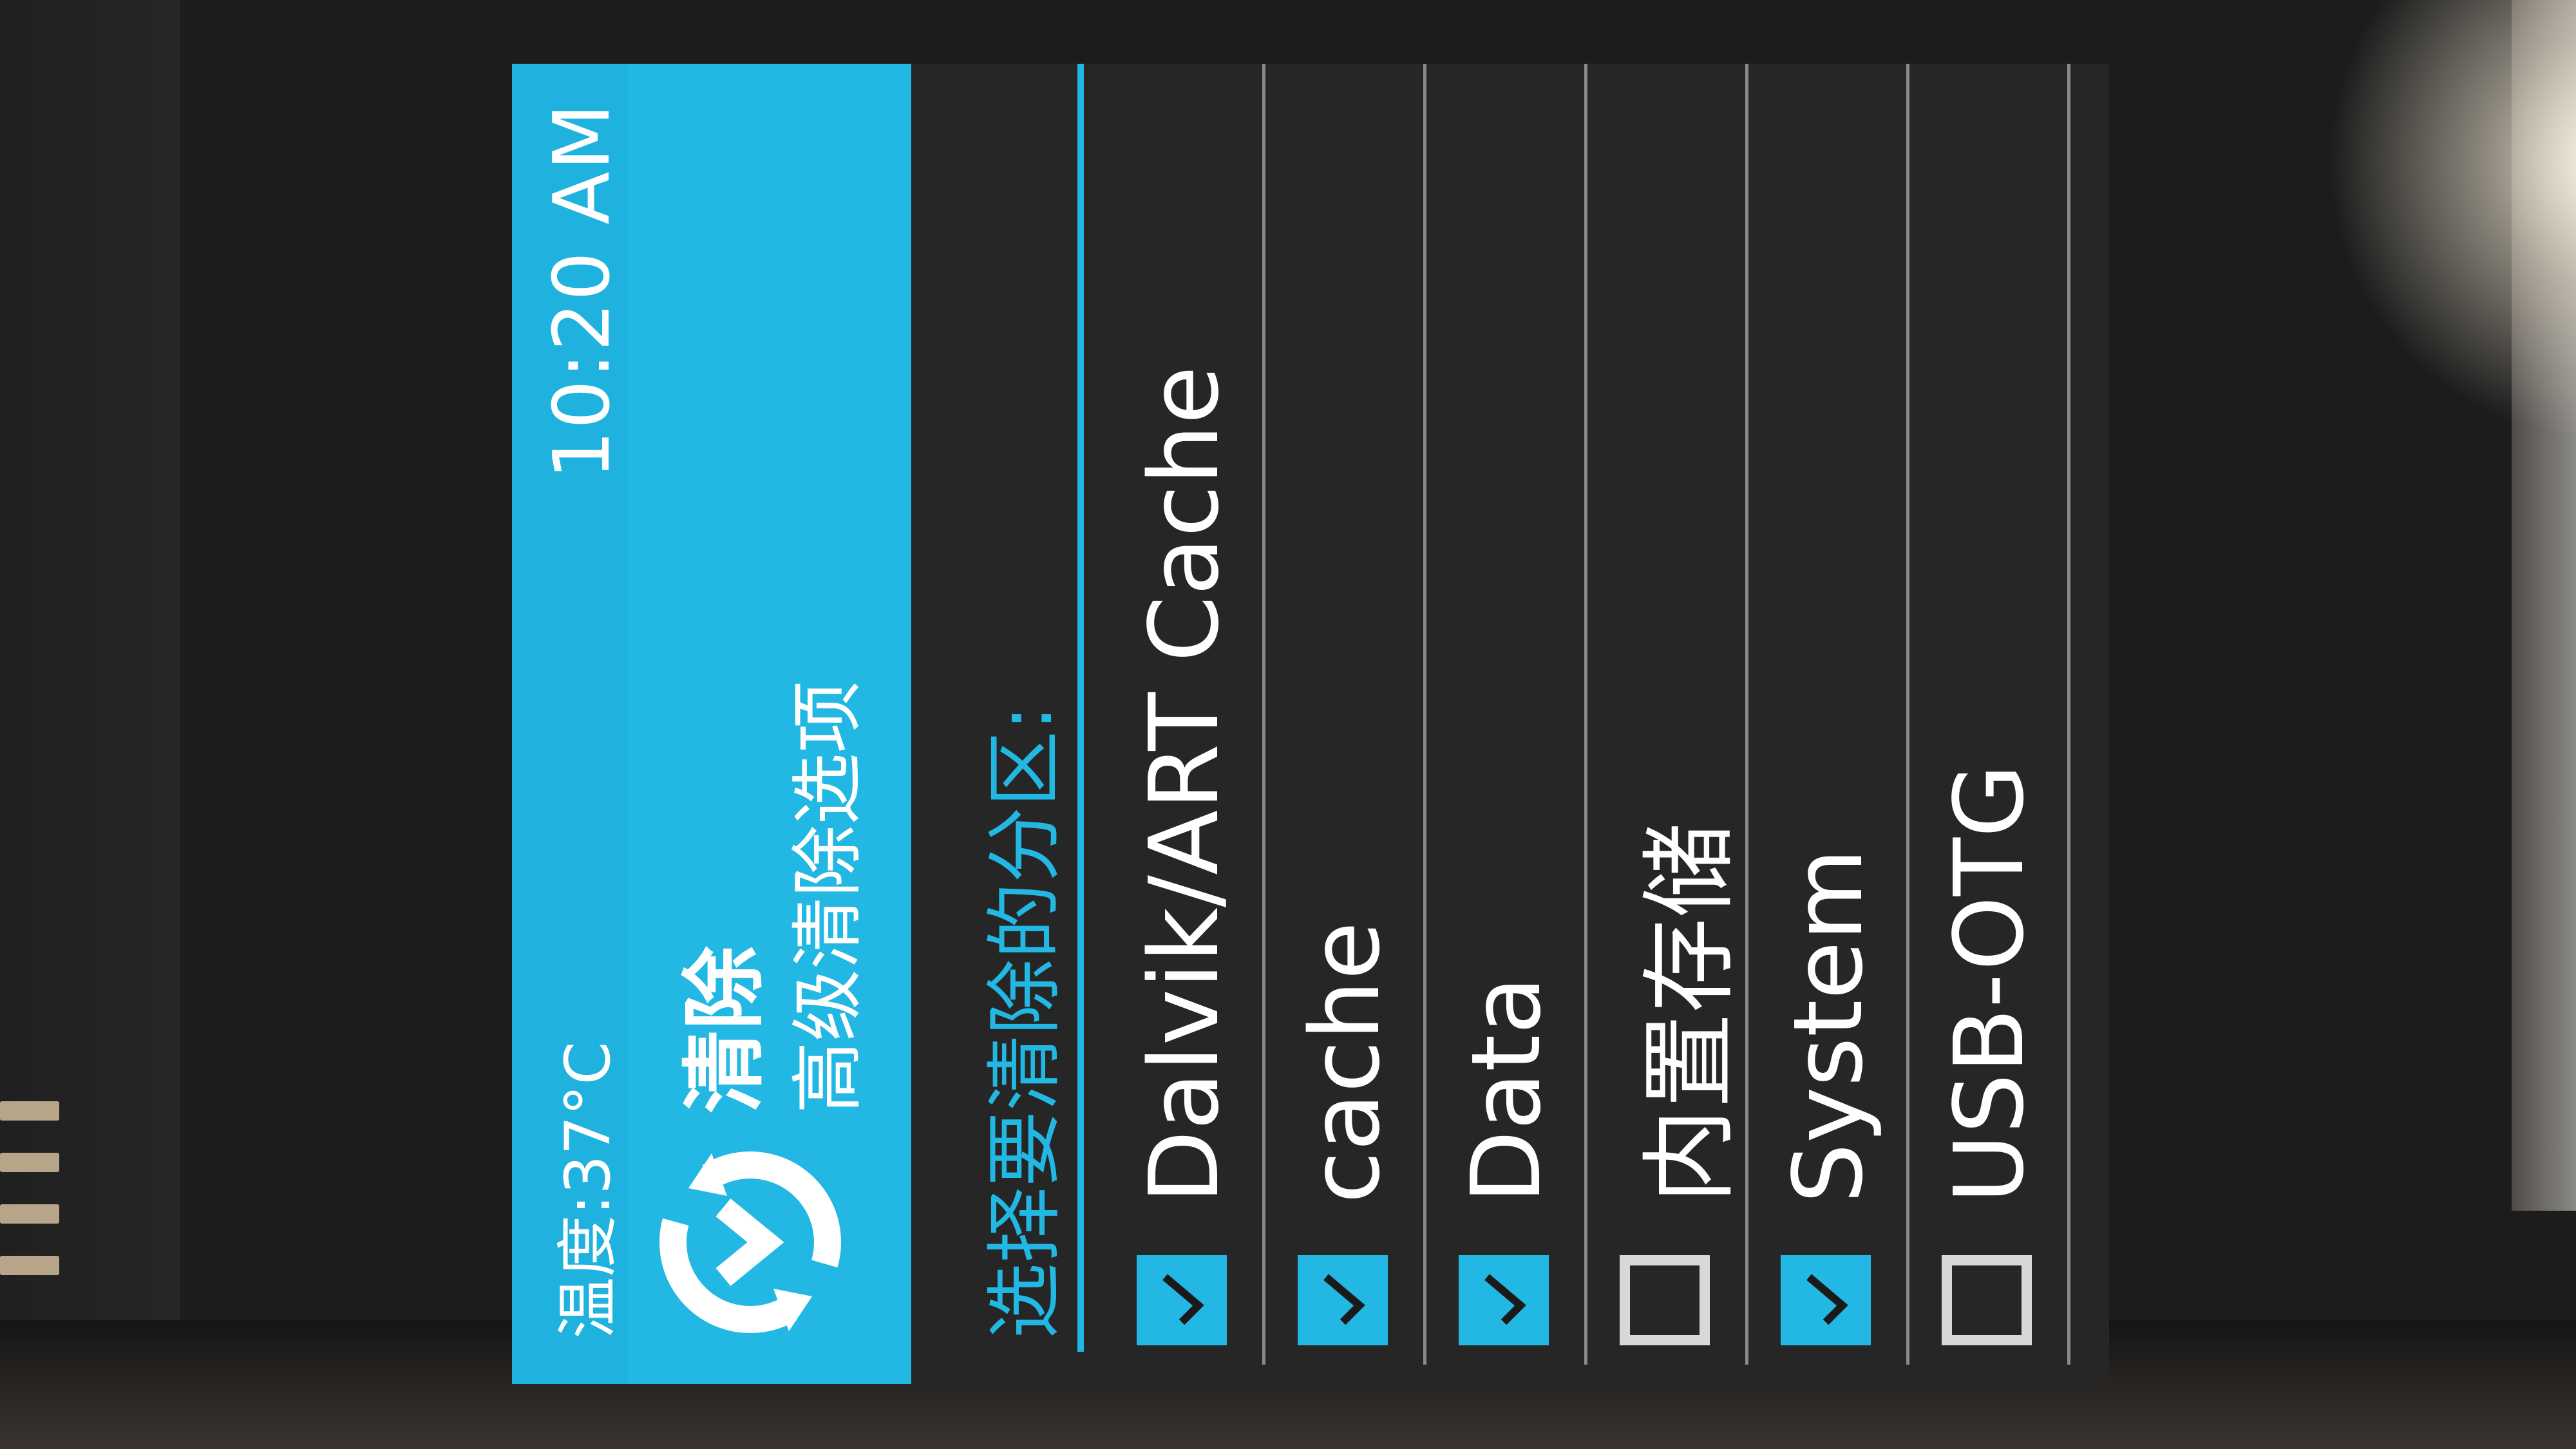 This screenshot has height=1449, width=2576. What do you see at coordinates (582, 291) in the screenshot?
I see `clock: 10:20 AM` at bounding box center [582, 291].